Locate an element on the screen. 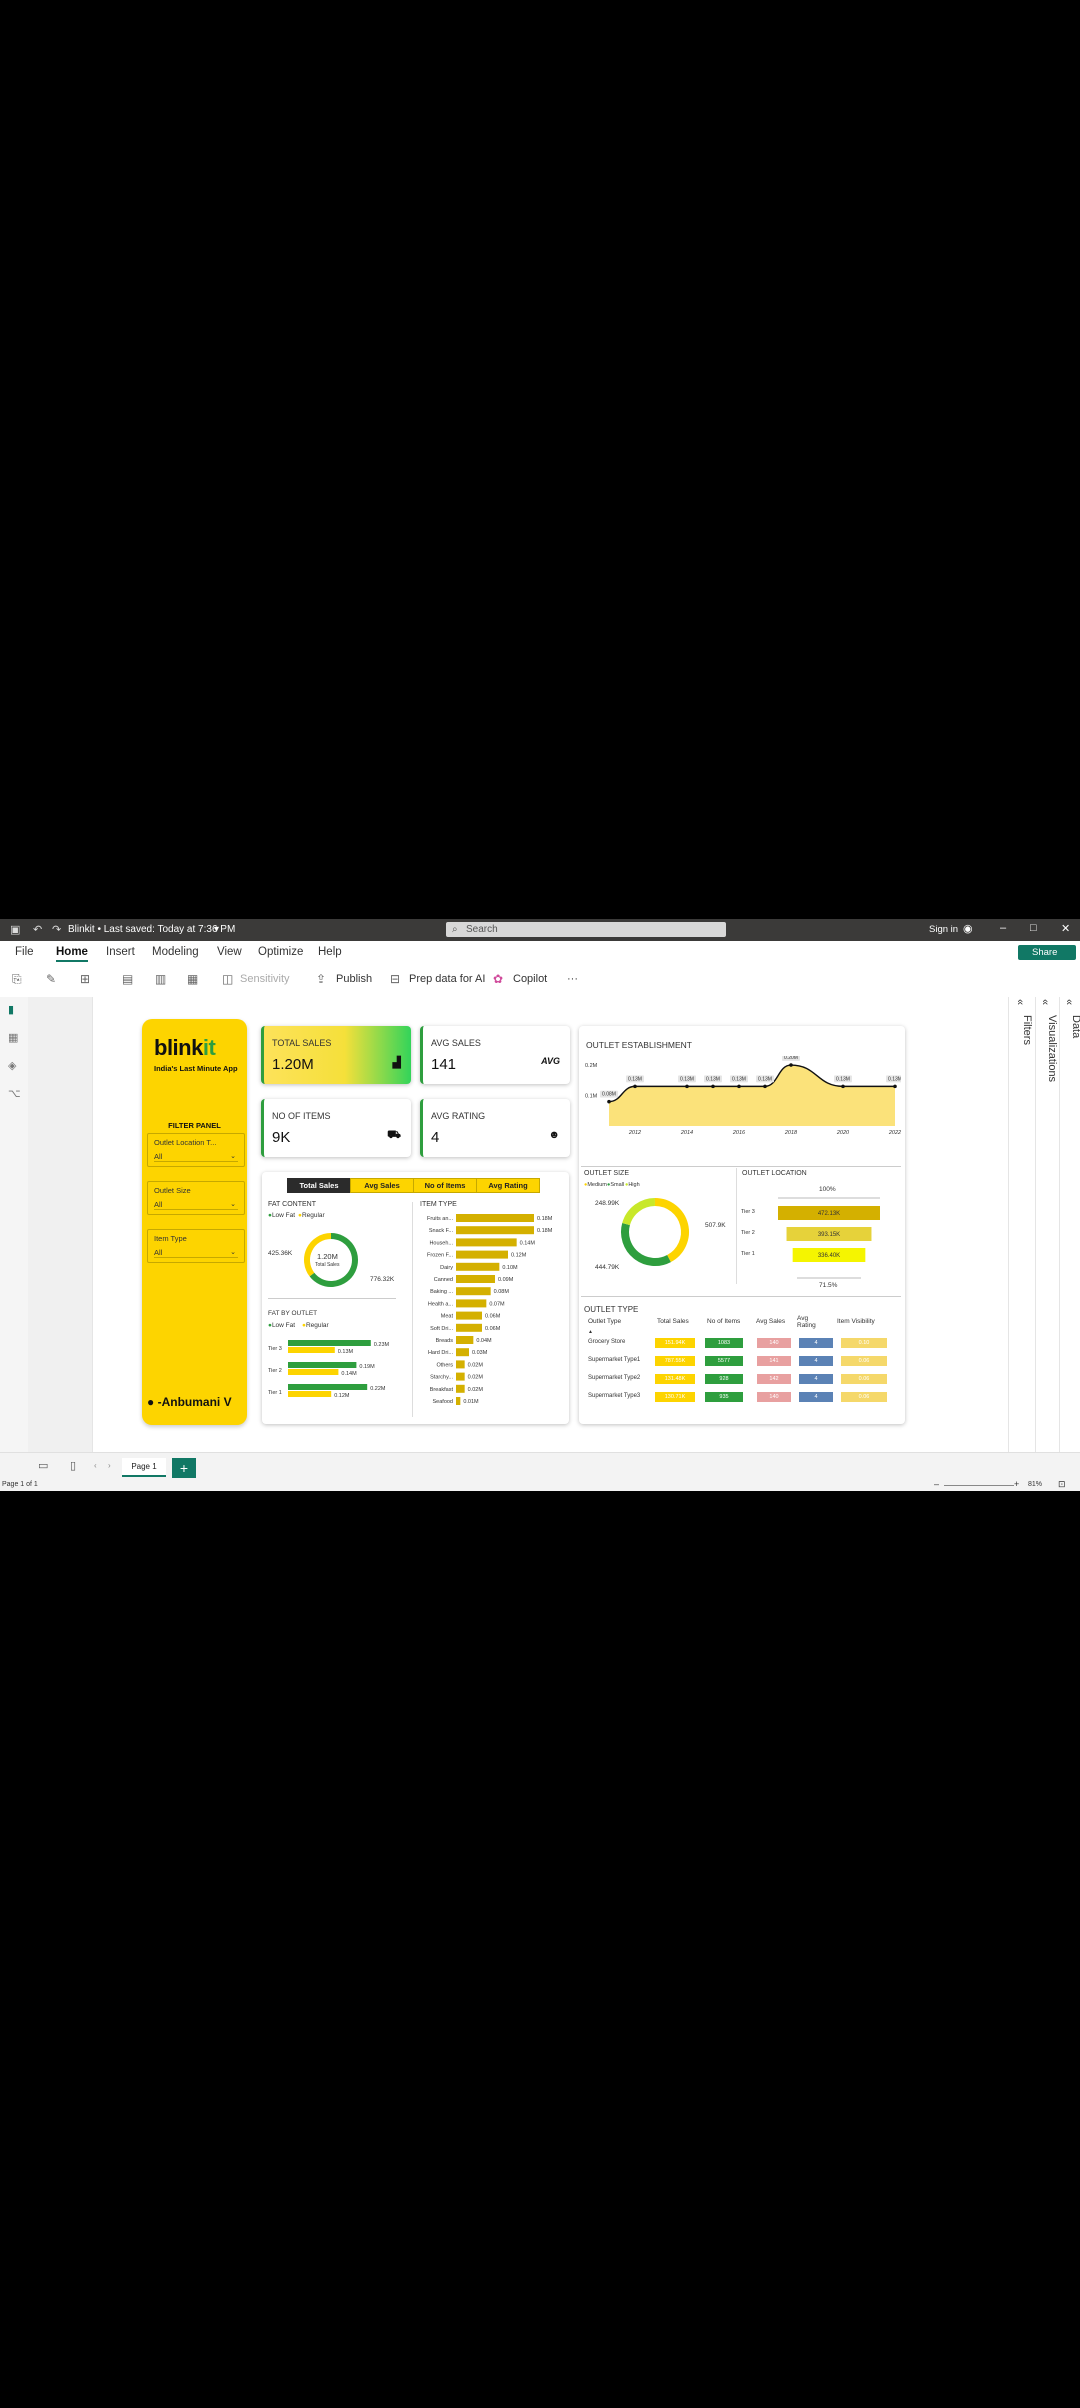  kpi-no-of-items: NO OF ITEMS 9K ⛟ is located at coordinates (336, 1128).